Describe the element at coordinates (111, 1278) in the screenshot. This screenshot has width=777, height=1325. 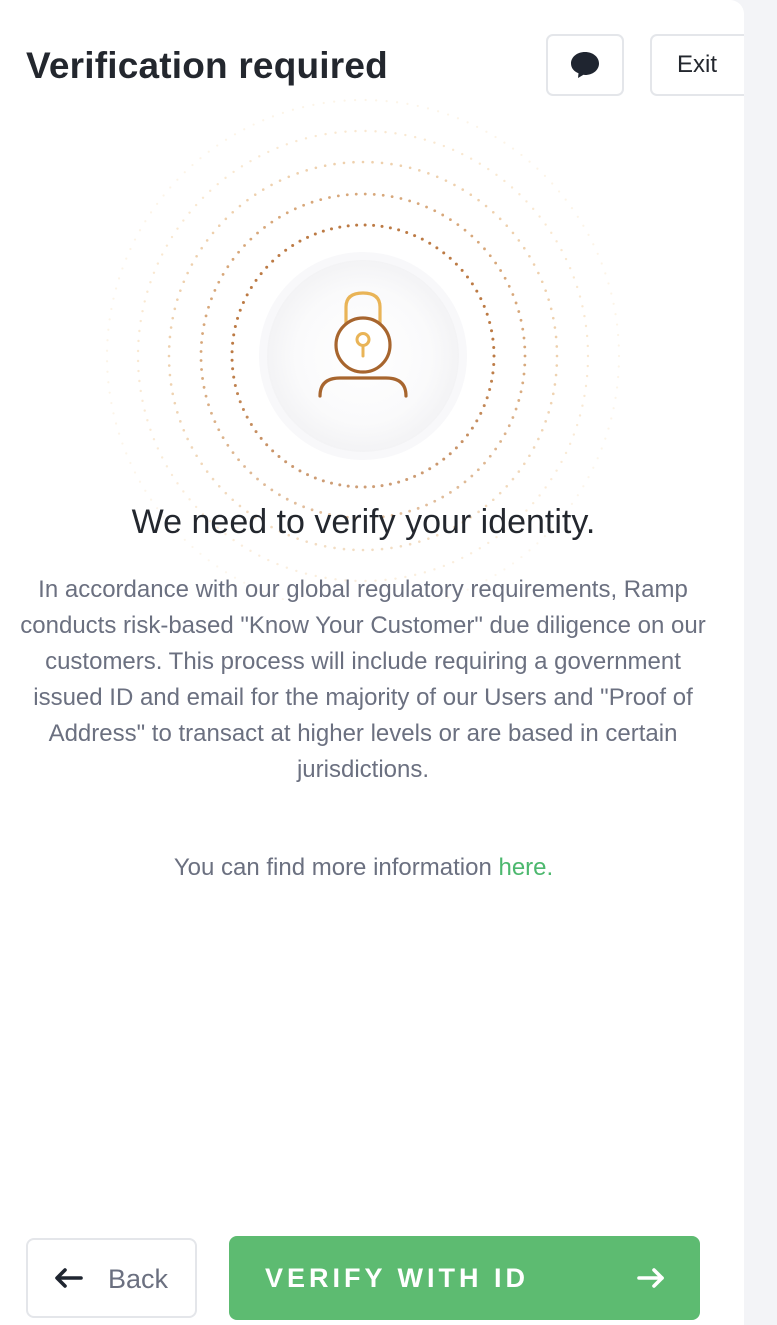
I see `back-button: Back` at that location.